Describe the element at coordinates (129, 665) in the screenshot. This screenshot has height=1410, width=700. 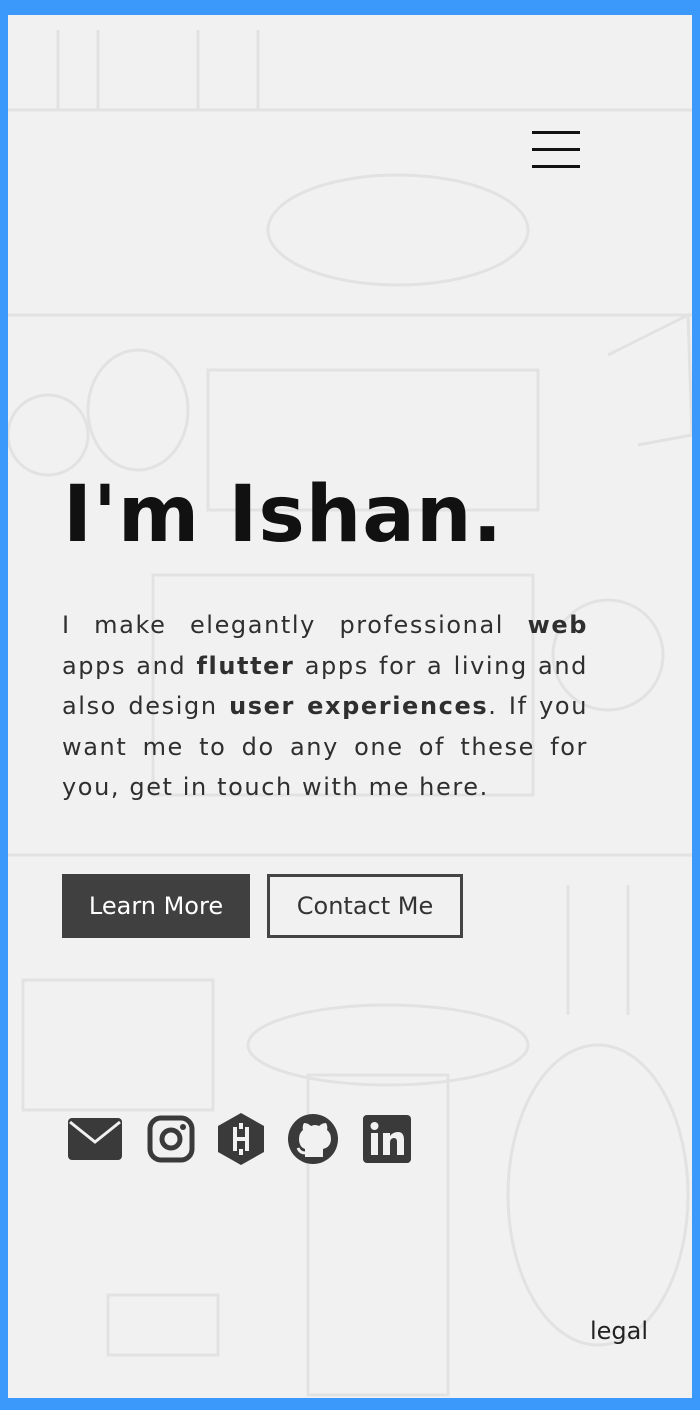
I see `hero-text-part: apps and` at that location.